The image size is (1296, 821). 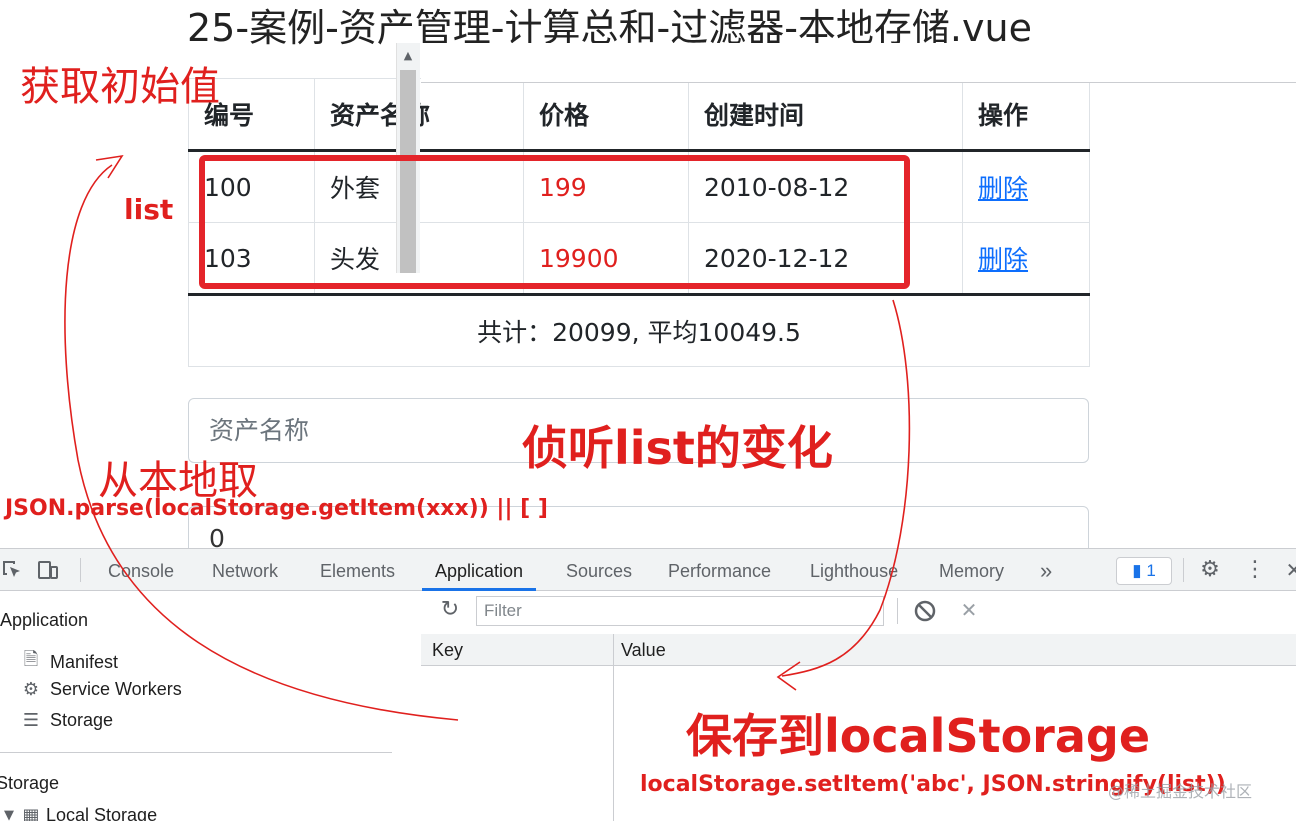 I want to click on close-icon: ✕, so click(x=1289, y=570).